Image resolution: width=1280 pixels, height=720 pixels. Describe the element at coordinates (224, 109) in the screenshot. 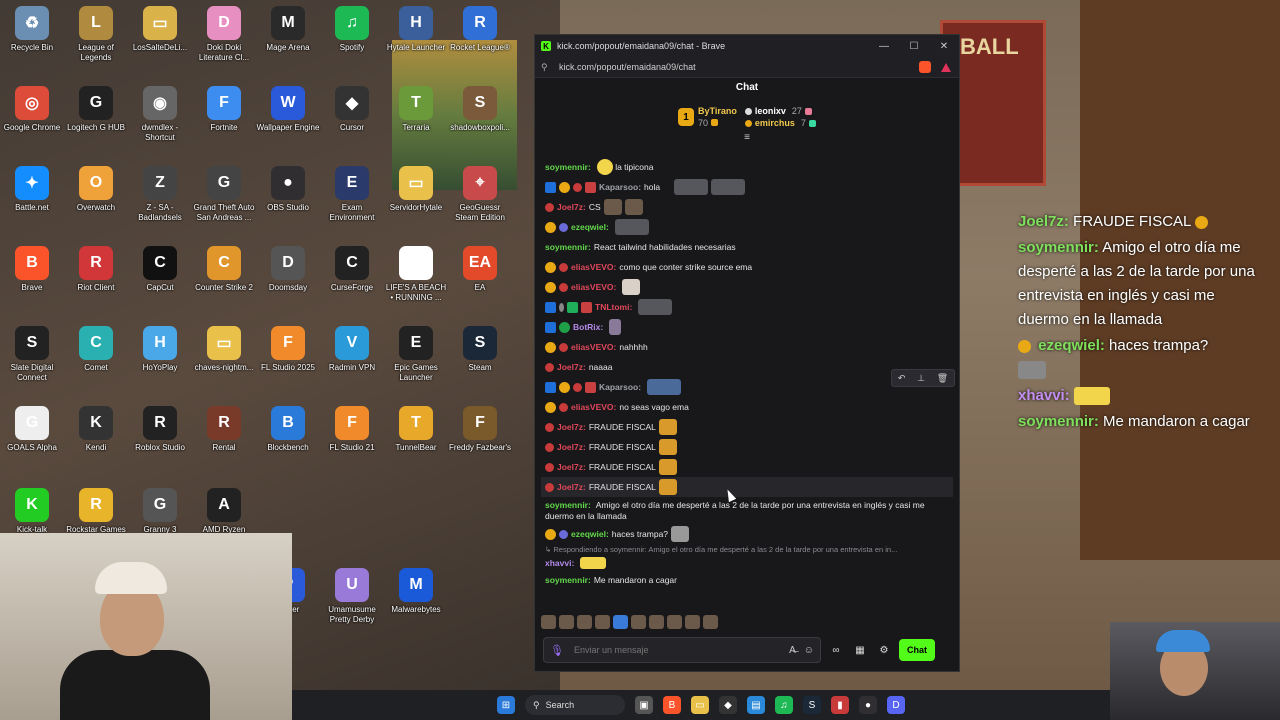

I see `desktop-icon: F Fortnite` at that location.